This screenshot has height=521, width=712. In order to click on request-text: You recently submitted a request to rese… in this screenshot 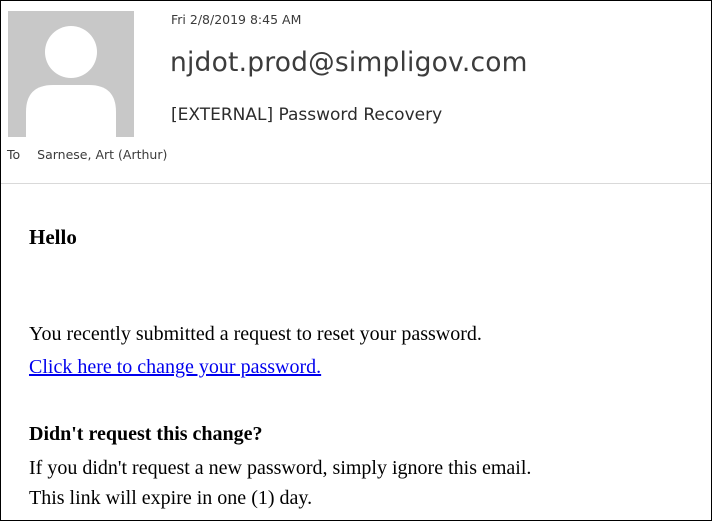, I will do `click(255, 334)`.